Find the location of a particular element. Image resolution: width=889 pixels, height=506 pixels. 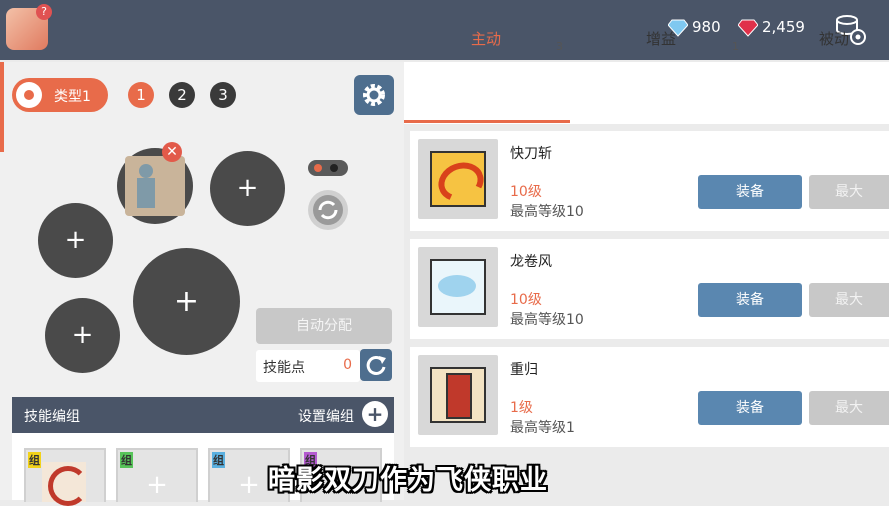

remove-skill-icon: ✕ is located at coordinates (172, 152).